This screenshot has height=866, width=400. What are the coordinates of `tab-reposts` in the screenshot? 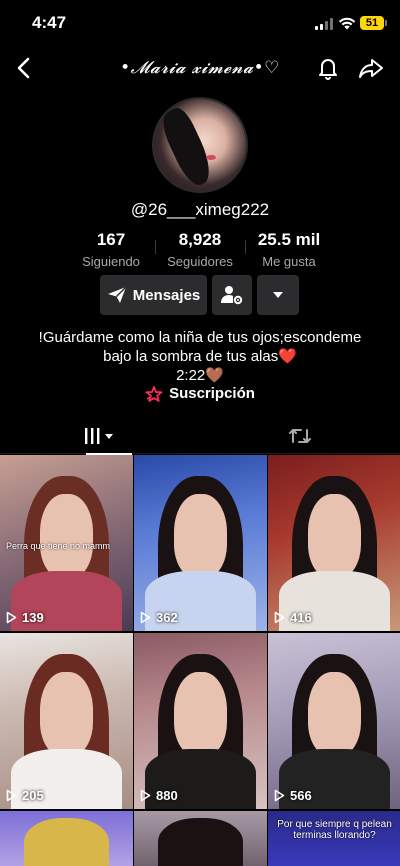 It's located at (300, 436).